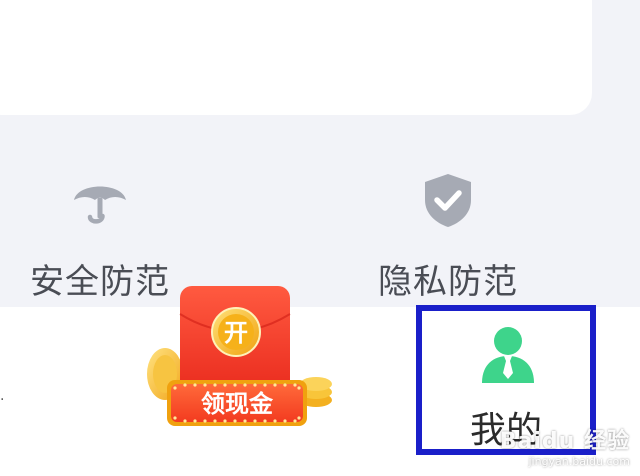  What do you see at coordinates (448, 200) in the screenshot?
I see `shield-check-icon` at bounding box center [448, 200].